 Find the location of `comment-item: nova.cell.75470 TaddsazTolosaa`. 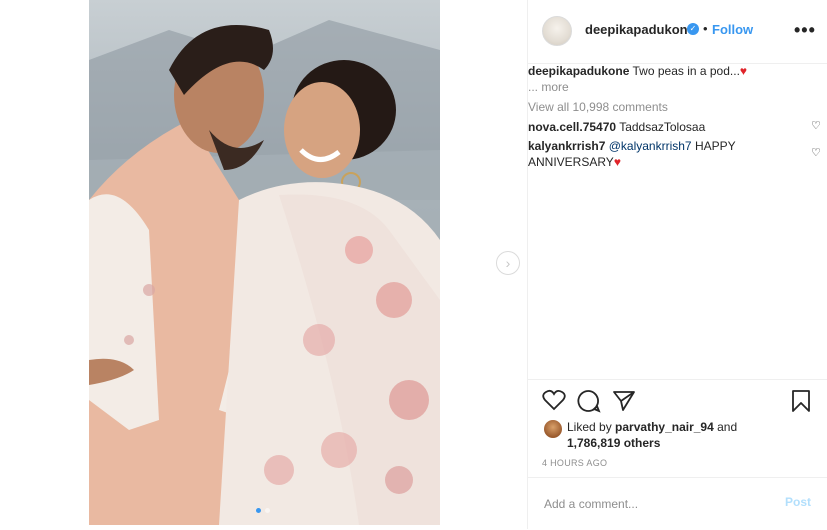

comment-item: nova.cell.75470 TaddsazTolosaa is located at coordinates (663, 127).